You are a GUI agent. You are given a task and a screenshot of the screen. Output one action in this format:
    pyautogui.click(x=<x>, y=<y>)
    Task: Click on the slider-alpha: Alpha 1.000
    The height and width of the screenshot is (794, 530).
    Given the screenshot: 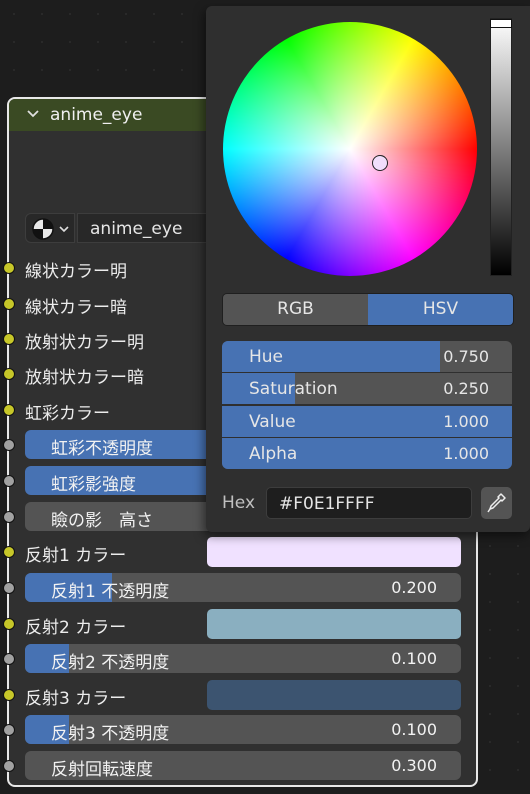 What is the action you would take?
    pyautogui.click(x=367, y=453)
    